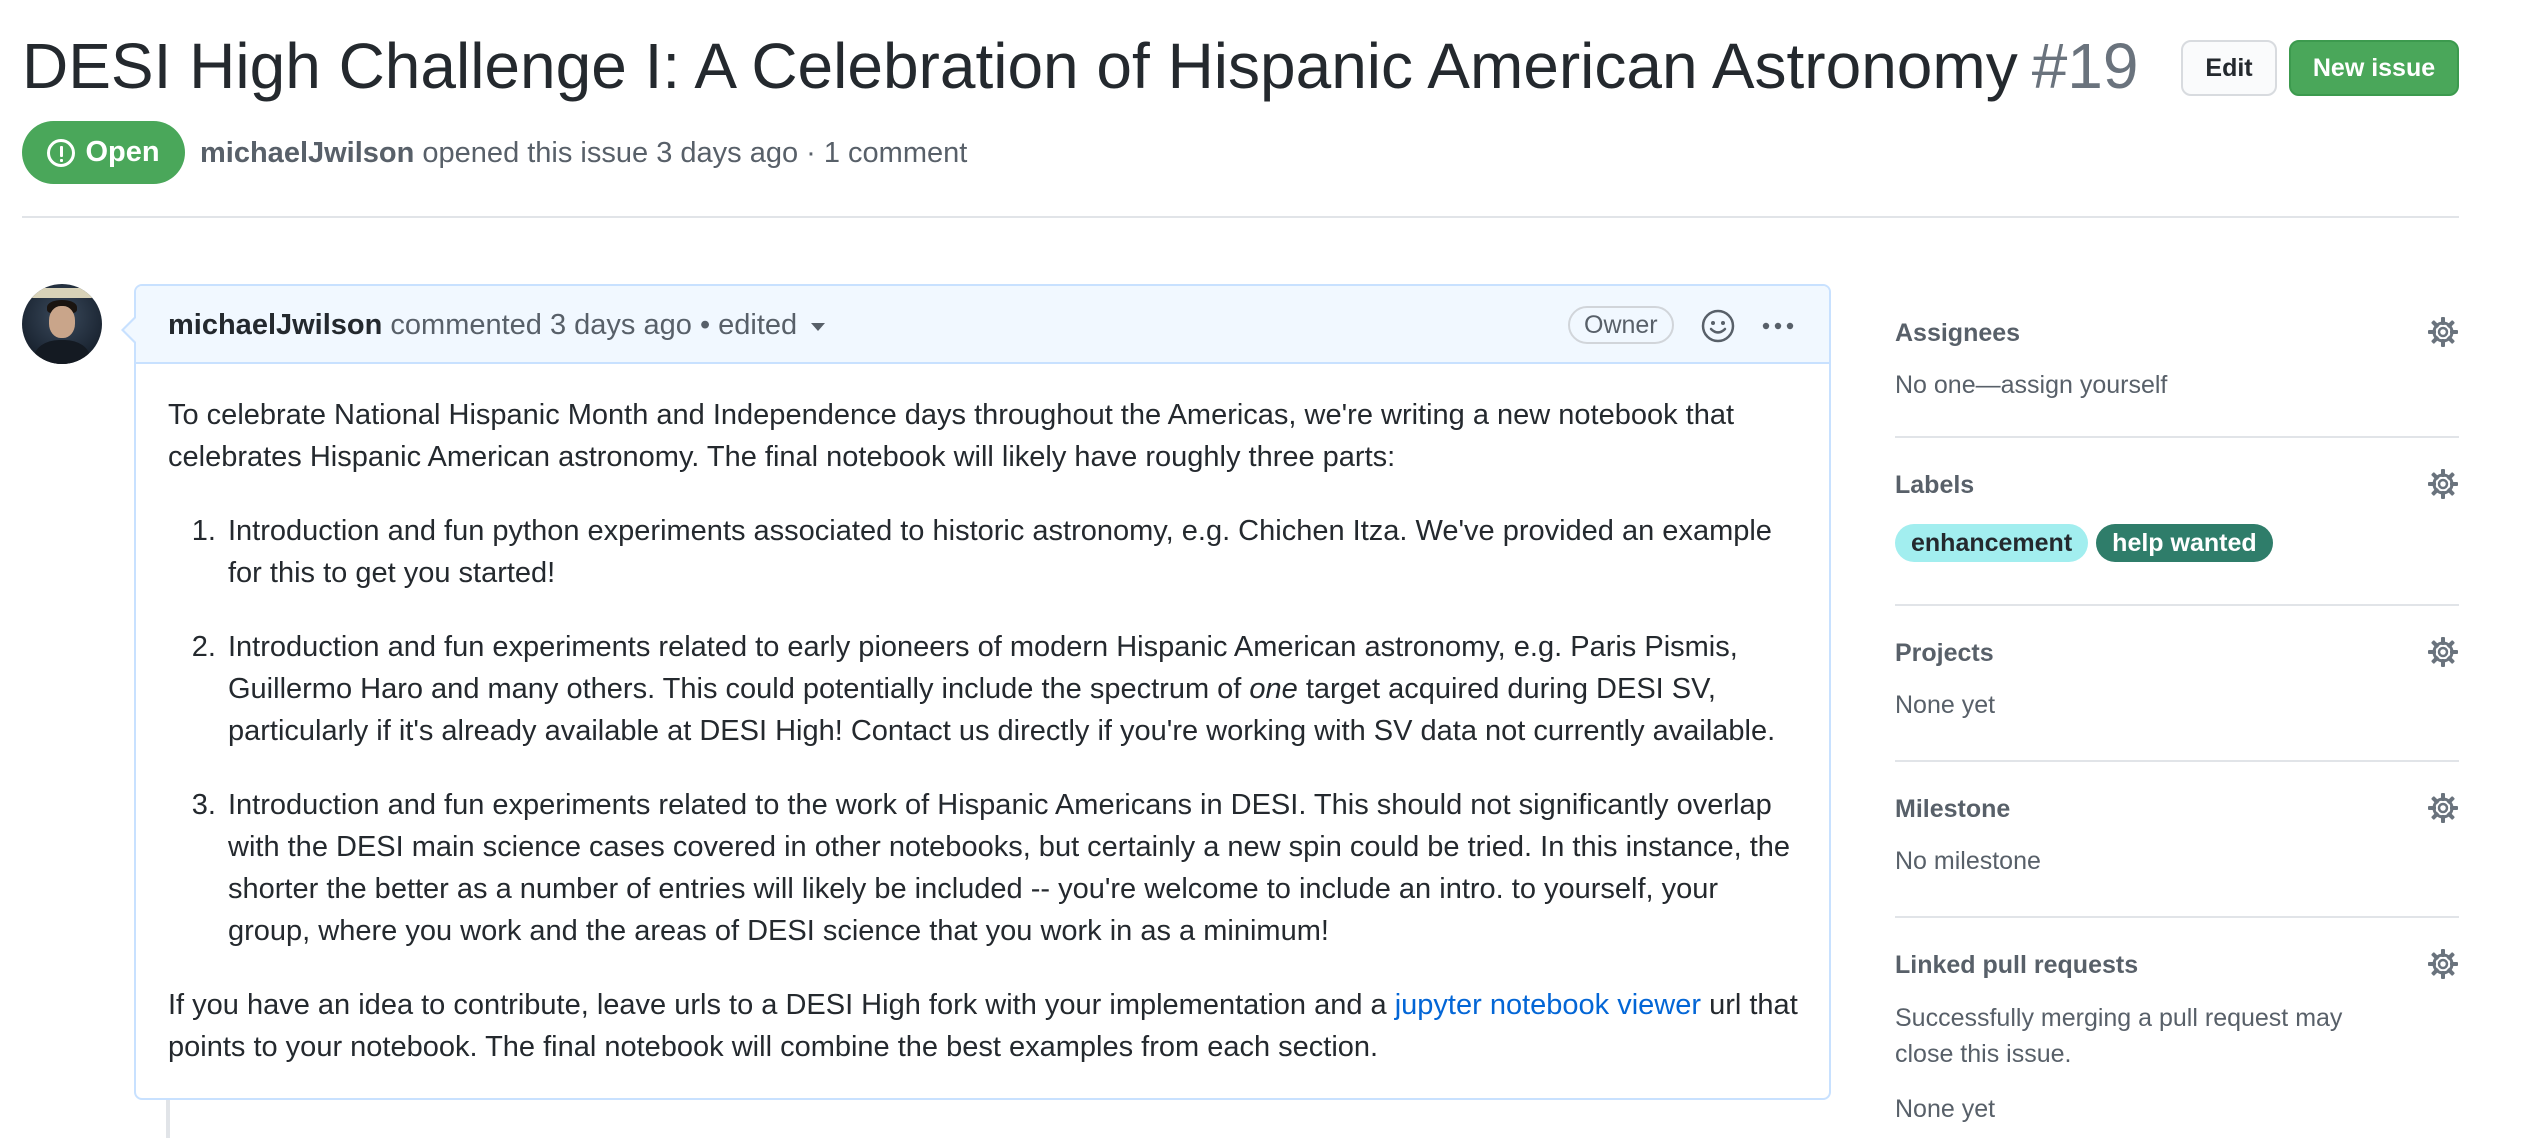 The image size is (2544, 1138). Describe the element at coordinates (1778, 326) in the screenshot. I see `kebab-horizontal-icon` at that location.